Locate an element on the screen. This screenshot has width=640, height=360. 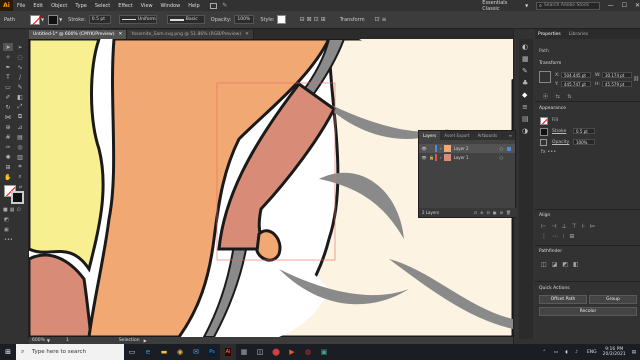
eraser-icon: ◧ is located at coordinates (20, 97).